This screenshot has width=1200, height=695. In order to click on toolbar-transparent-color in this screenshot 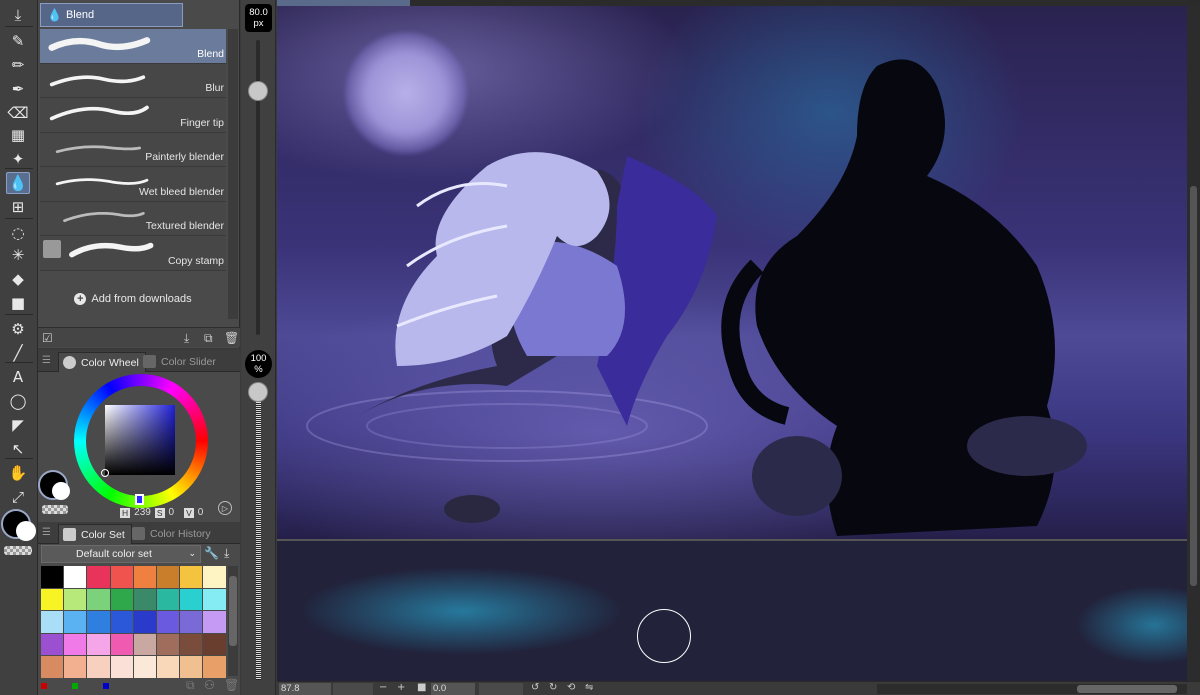, I will do `click(18, 550)`.